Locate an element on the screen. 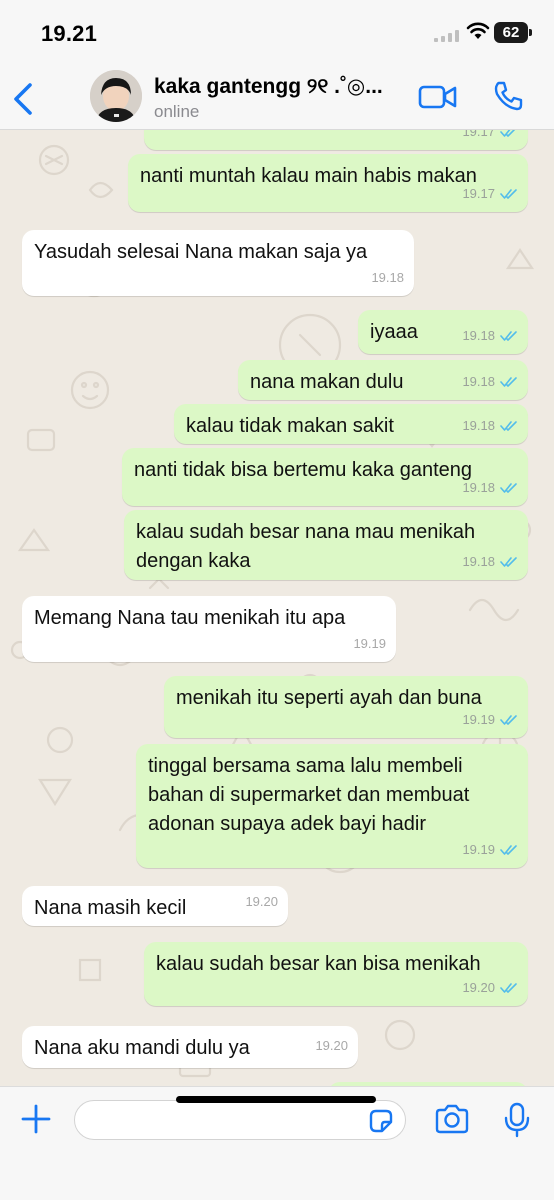  message-bubble-outgoing: 19.17 is located at coordinates (336, 140).